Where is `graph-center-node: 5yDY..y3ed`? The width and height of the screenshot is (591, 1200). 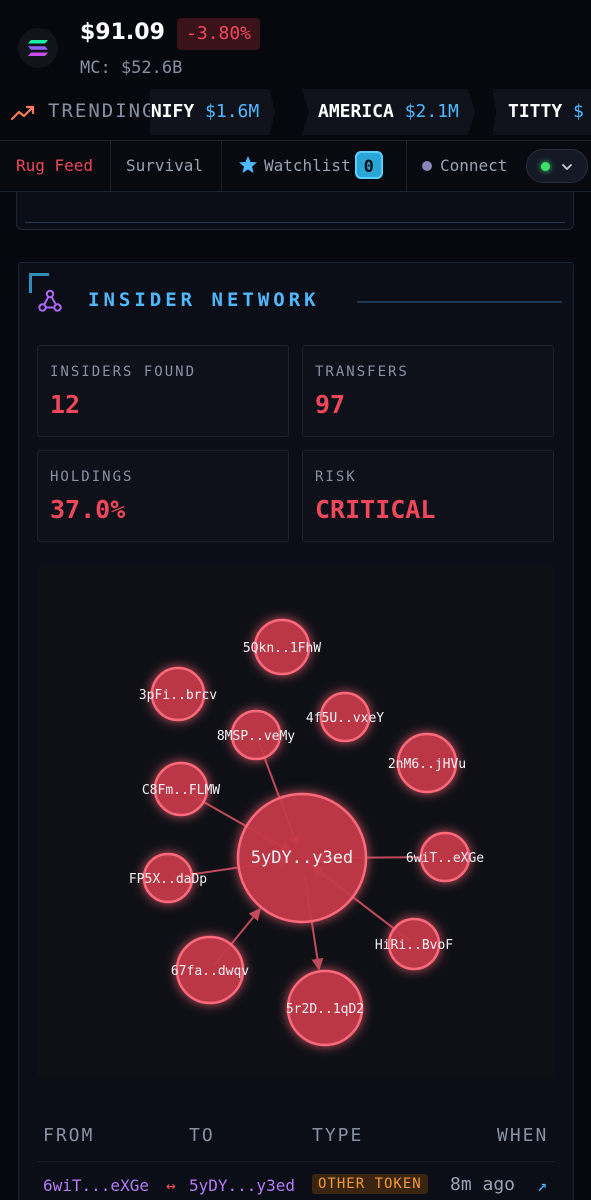
graph-center-node: 5yDY..y3ed is located at coordinates (302, 858).